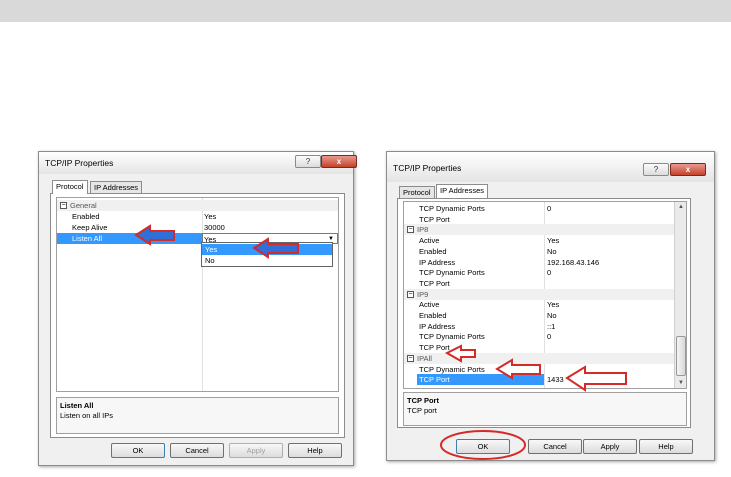 The width and height of the screenshot is (731, 477). Describe the element at coordinates (483, 445) in the screenshot. I see `highlight-ellipse-ok` at that location.